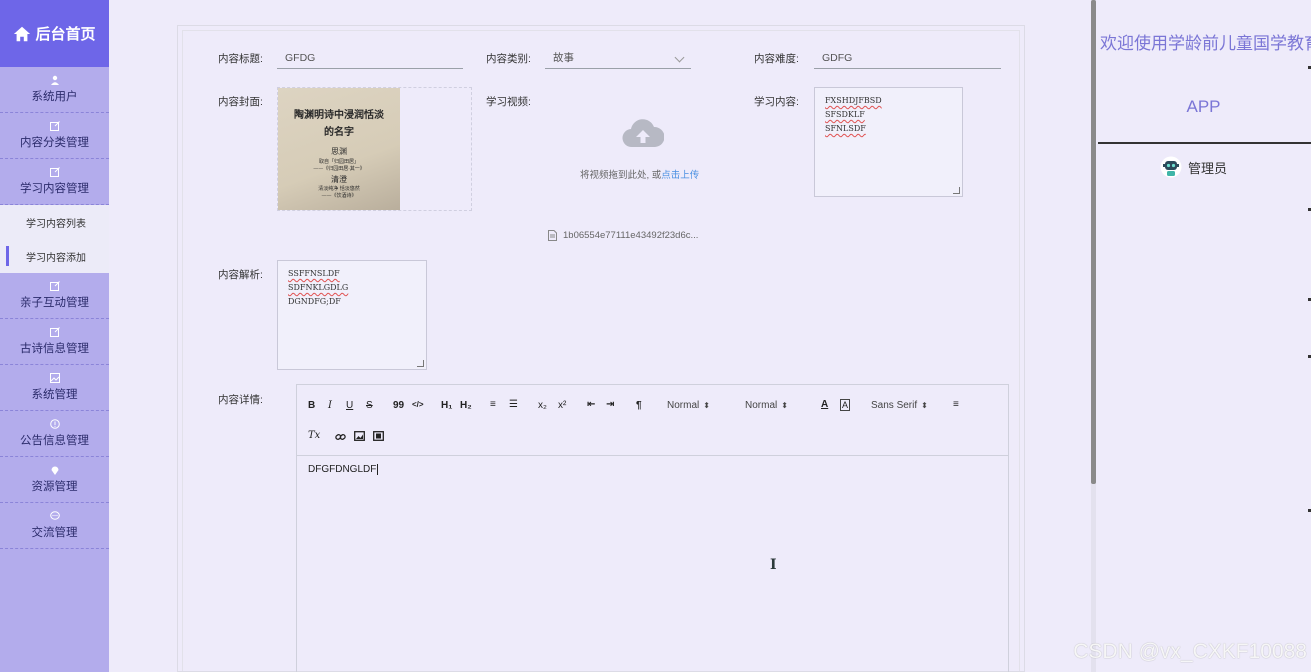  Describe the element at coordinates (680, 175) in the screenshot. I see `upload-link: 点击上传` at that location.